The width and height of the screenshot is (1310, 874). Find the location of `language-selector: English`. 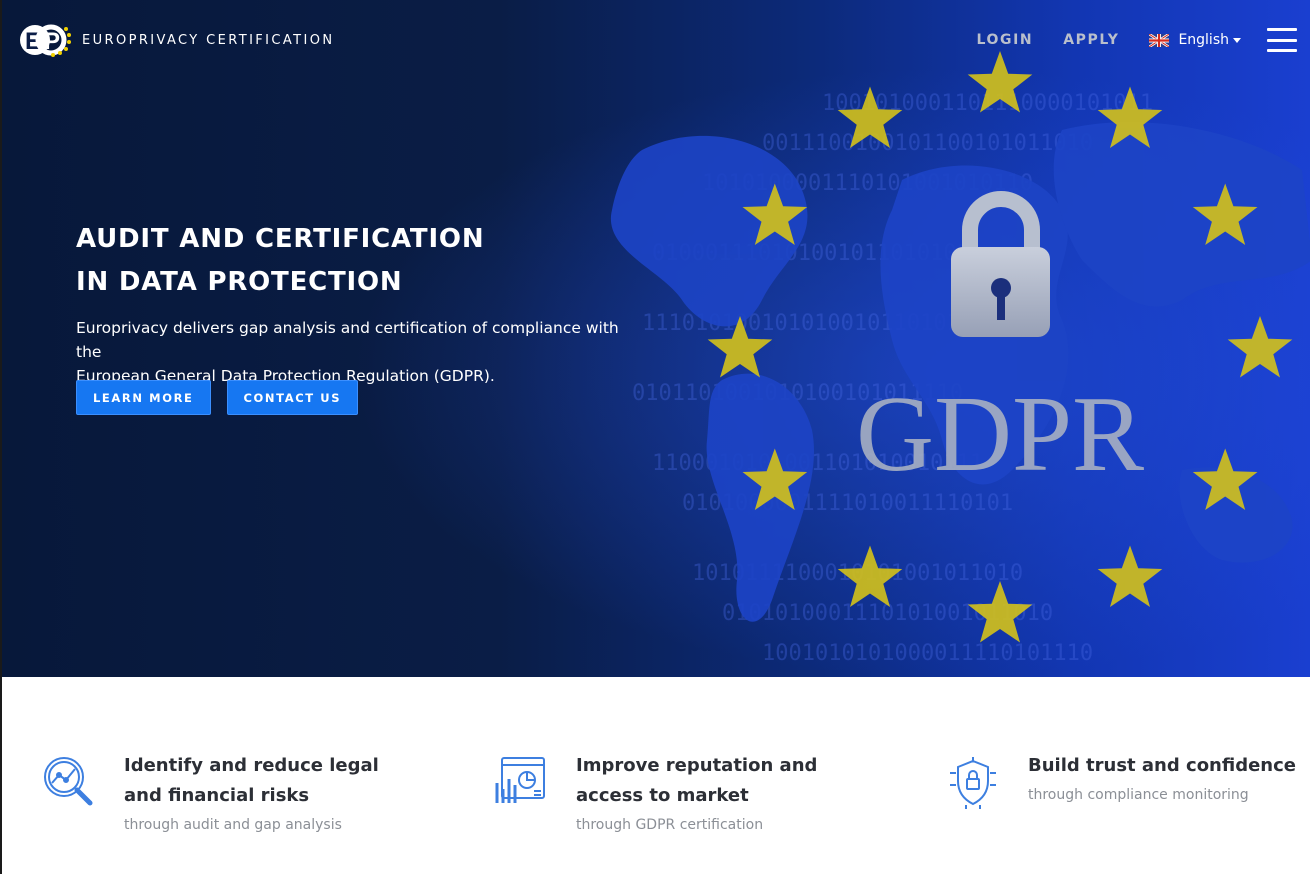

language-selector: English is located at coordinates (1195, 40).